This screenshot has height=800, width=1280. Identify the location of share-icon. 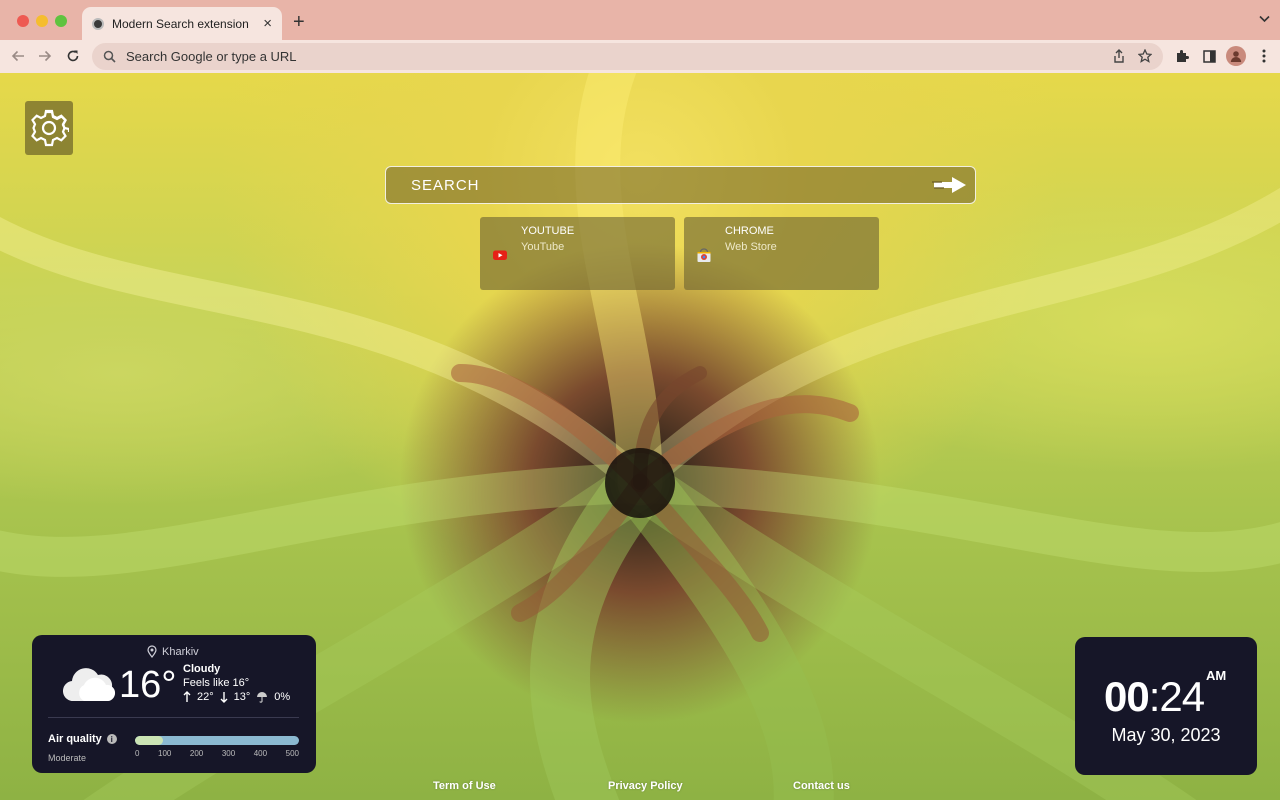
(1119, 56).